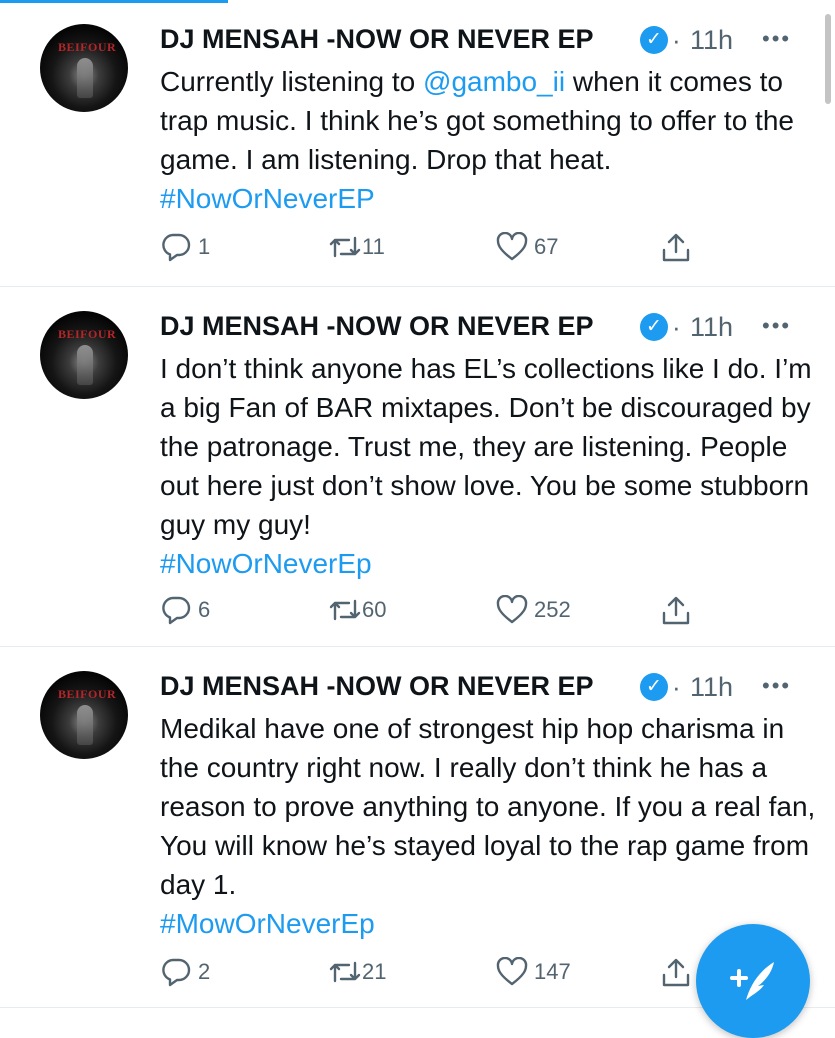  Describe the element at coordinates (552, 609) in the screenshot. I see `like-count: 252` at that location.